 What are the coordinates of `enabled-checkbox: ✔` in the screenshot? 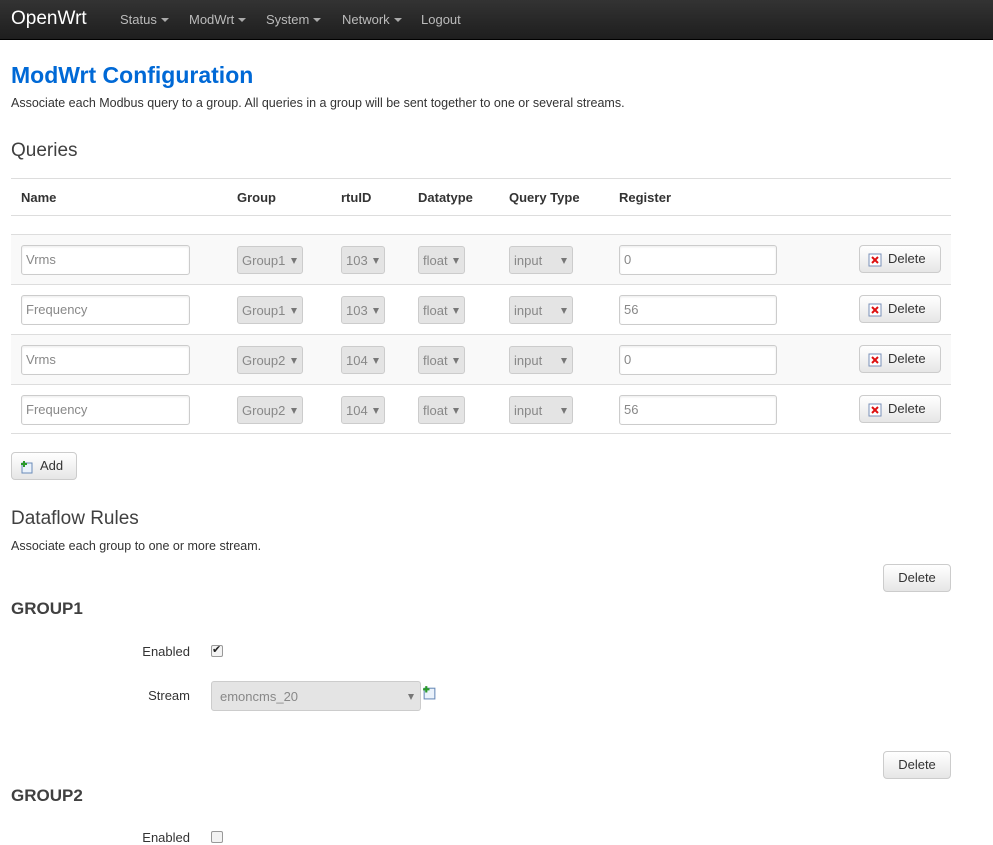 It's located at (217, 650).